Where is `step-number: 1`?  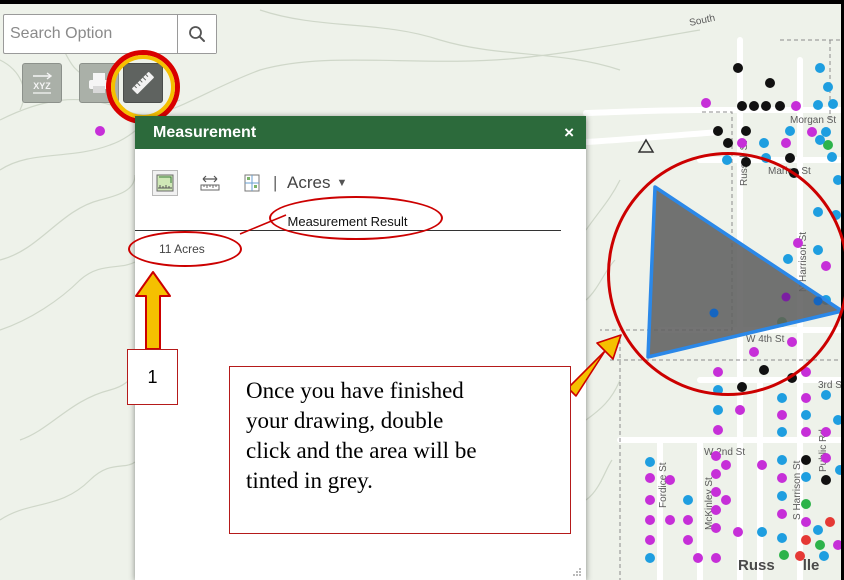
step-number: 1 is located at coordinates (152, 376).